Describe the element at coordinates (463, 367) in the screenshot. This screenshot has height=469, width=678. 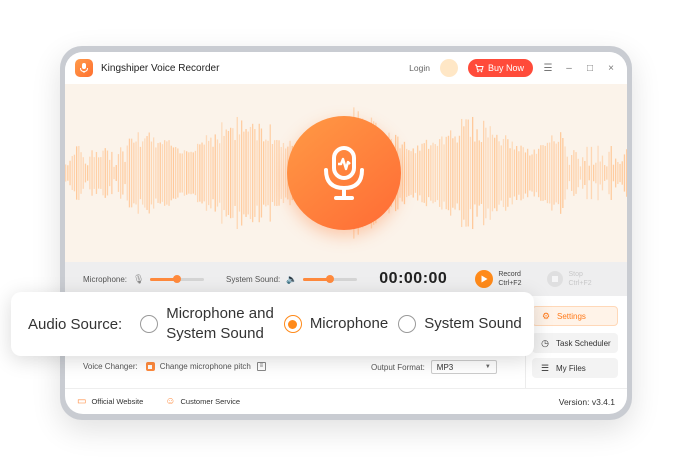
I see `output-format-select: MP3 ▼` at that location.